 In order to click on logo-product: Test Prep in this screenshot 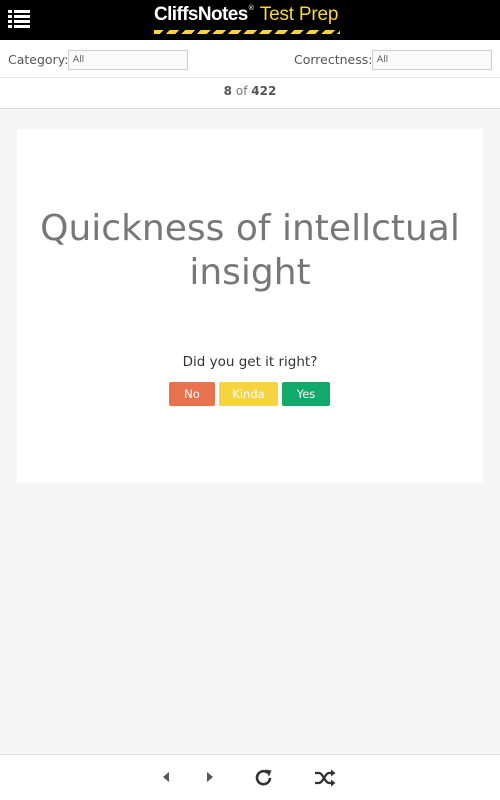, I will do `click(299, 14)`.